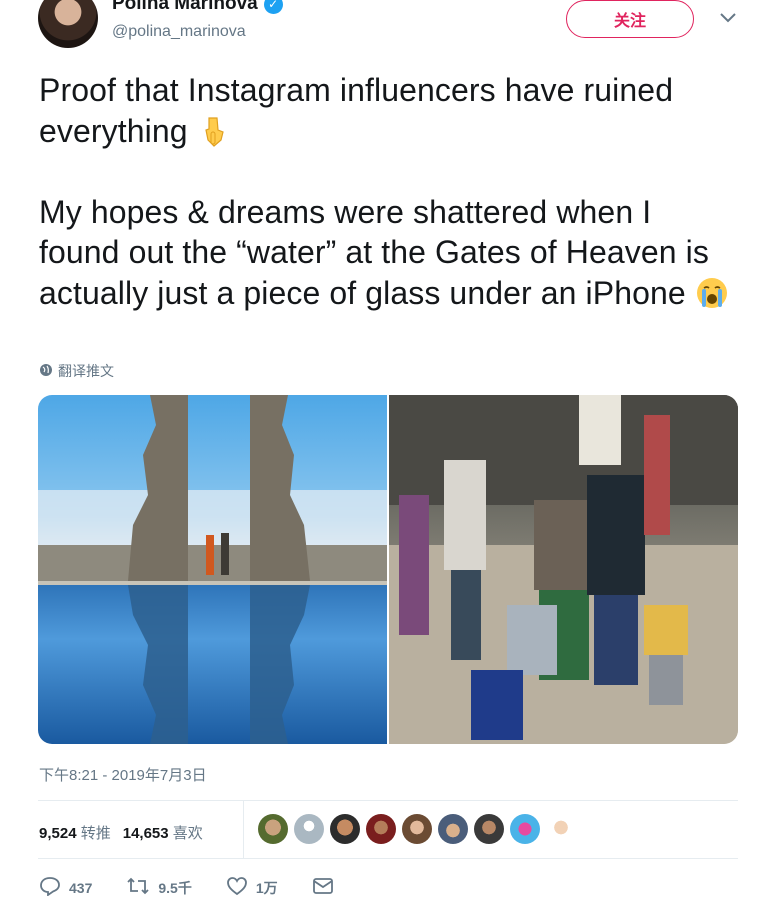  I want to click on envelope-icon, so click(323, 887).